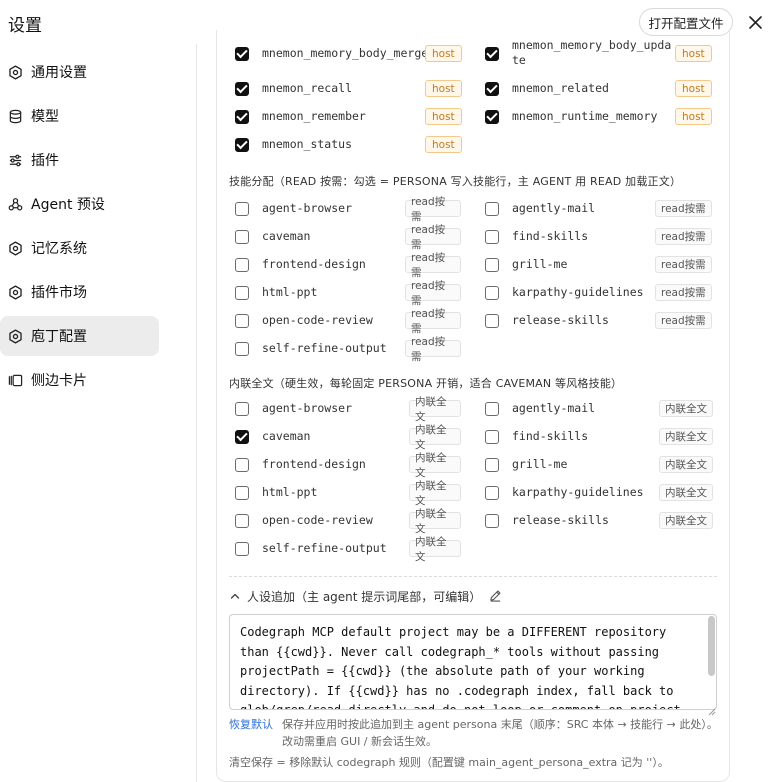 This screenshot has width=772, height=782. What do you see at coordinates (550, 236) in the screenshot?
I see `skill-name: find-skills` at bounding box center [550, 236].